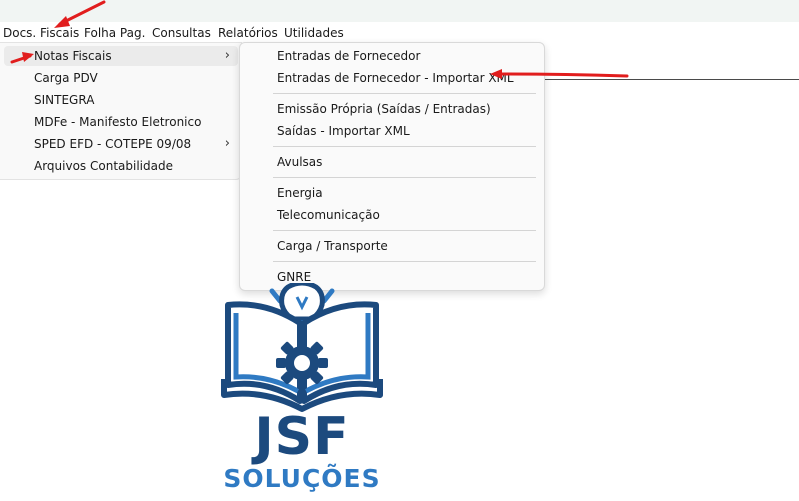 This screenshot has width=799, height=501. Describe the element at coordinates (114, 33) in the screenshot. I see `menu-folha-pag: Folha Pag.` at that location.